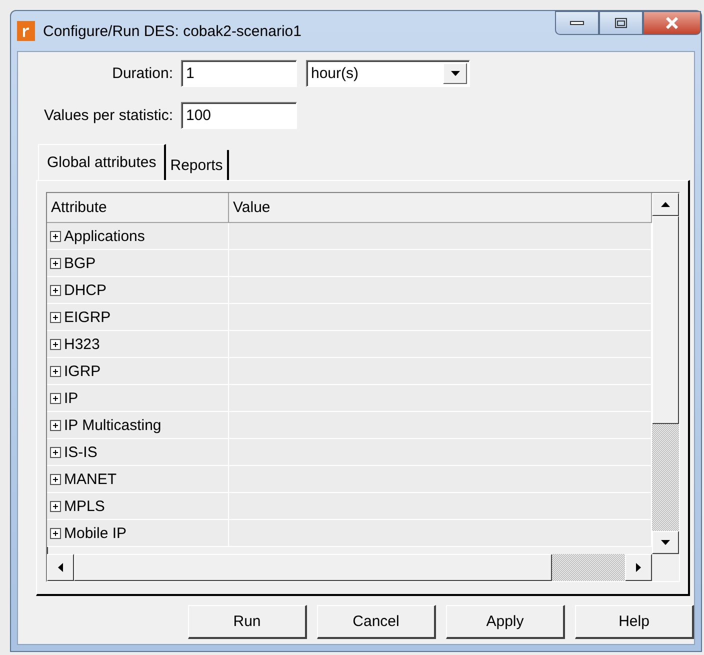  Describe the element at coordinates (138, 208) in the screenshot. I see `column-header: Attribute` at that location.